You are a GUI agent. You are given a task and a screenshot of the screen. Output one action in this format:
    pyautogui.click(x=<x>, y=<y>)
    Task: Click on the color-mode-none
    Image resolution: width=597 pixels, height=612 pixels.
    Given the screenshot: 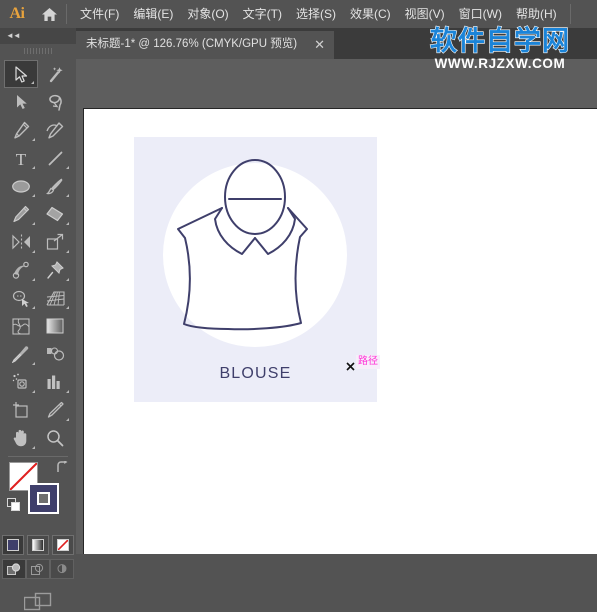 What is the action you would take?
    pyautogui.click(x=63, y=545)
    